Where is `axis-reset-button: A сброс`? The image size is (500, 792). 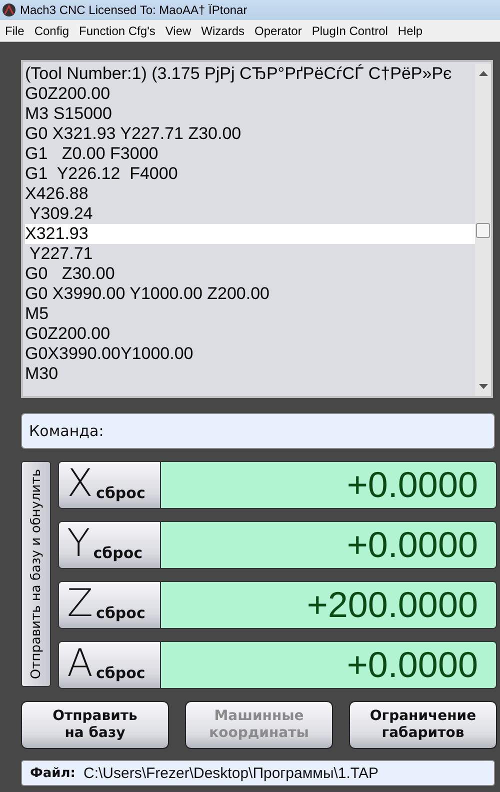
axis-reset-button: A сброс is located at coordinates (109, 665).